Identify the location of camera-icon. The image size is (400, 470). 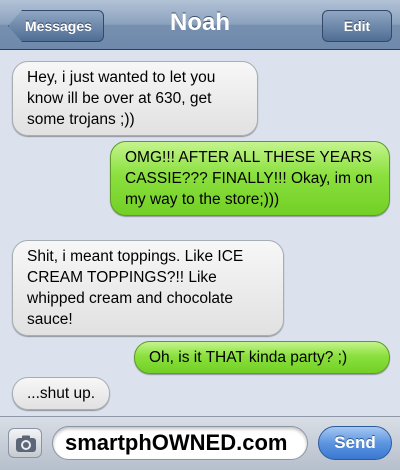
(26, 443).